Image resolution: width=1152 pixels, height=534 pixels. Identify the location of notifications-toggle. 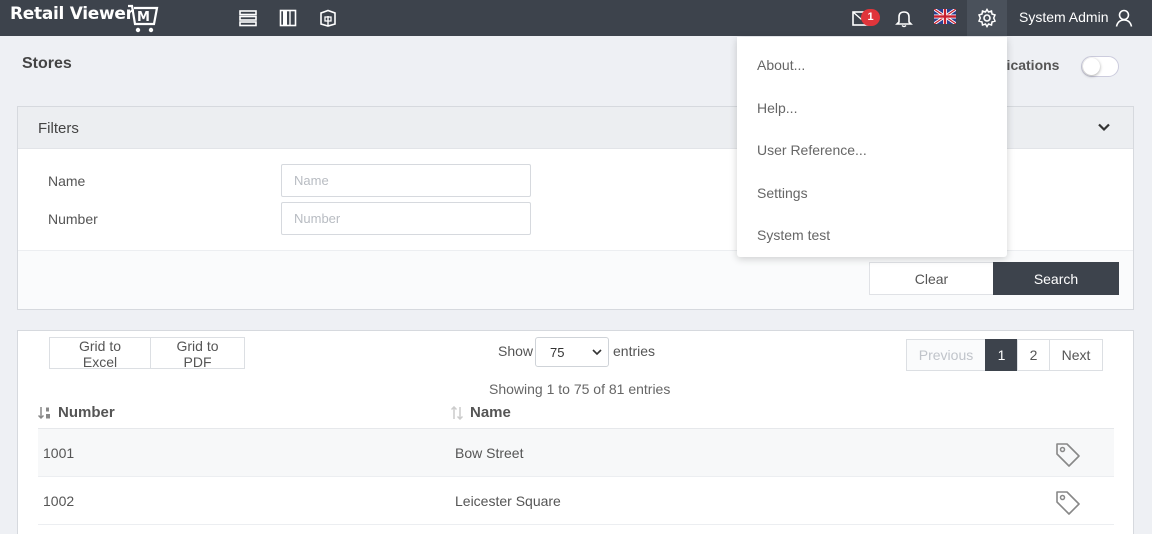
(1100, 66).